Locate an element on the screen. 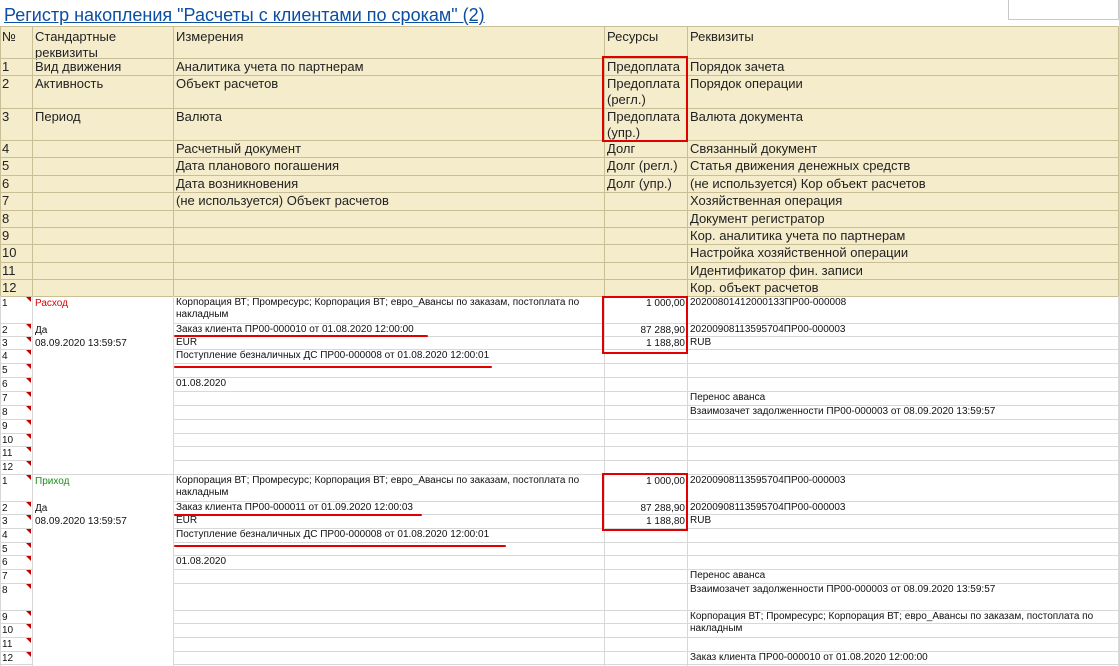 The width and height of the screenshot is (1119, 666). header-row-number: 10 is located at coordinates (16, 253).